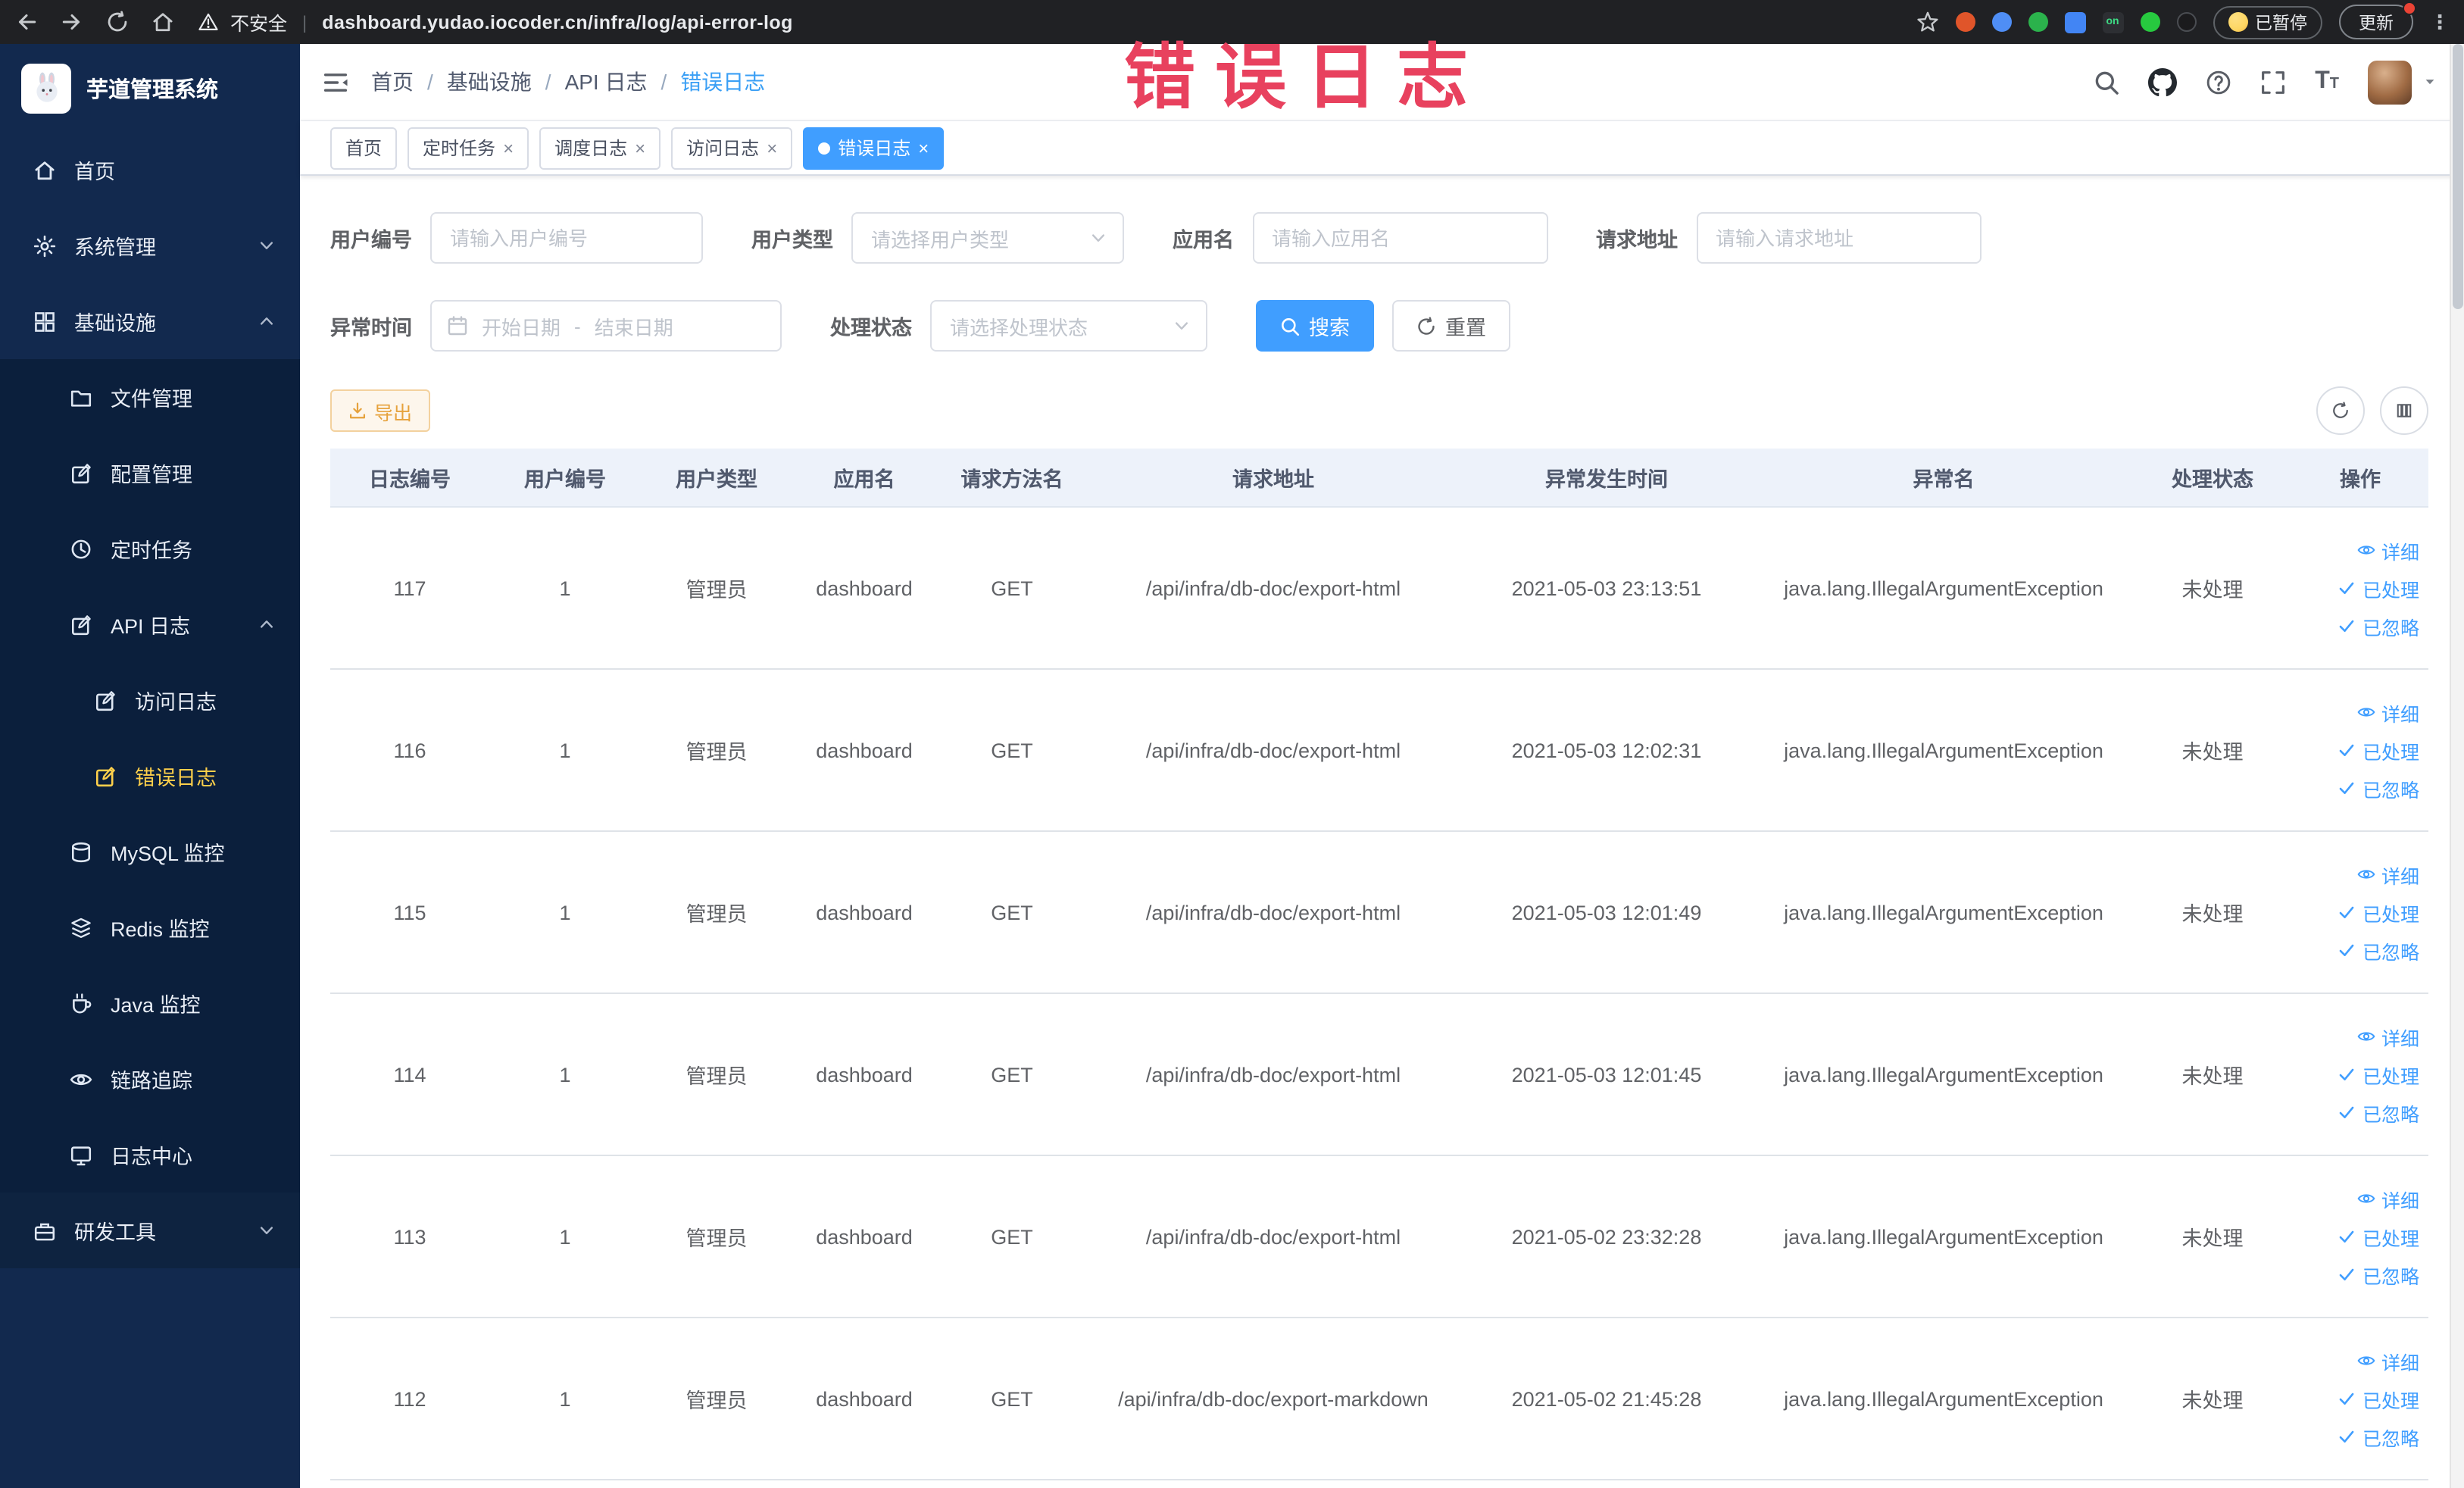 The image size is (2464, 1488). What do you see at coordinates (1068, 326) in the screenshot?
I see `process-status-select: 请选择处理状态` at bounding box center [1068, 326].